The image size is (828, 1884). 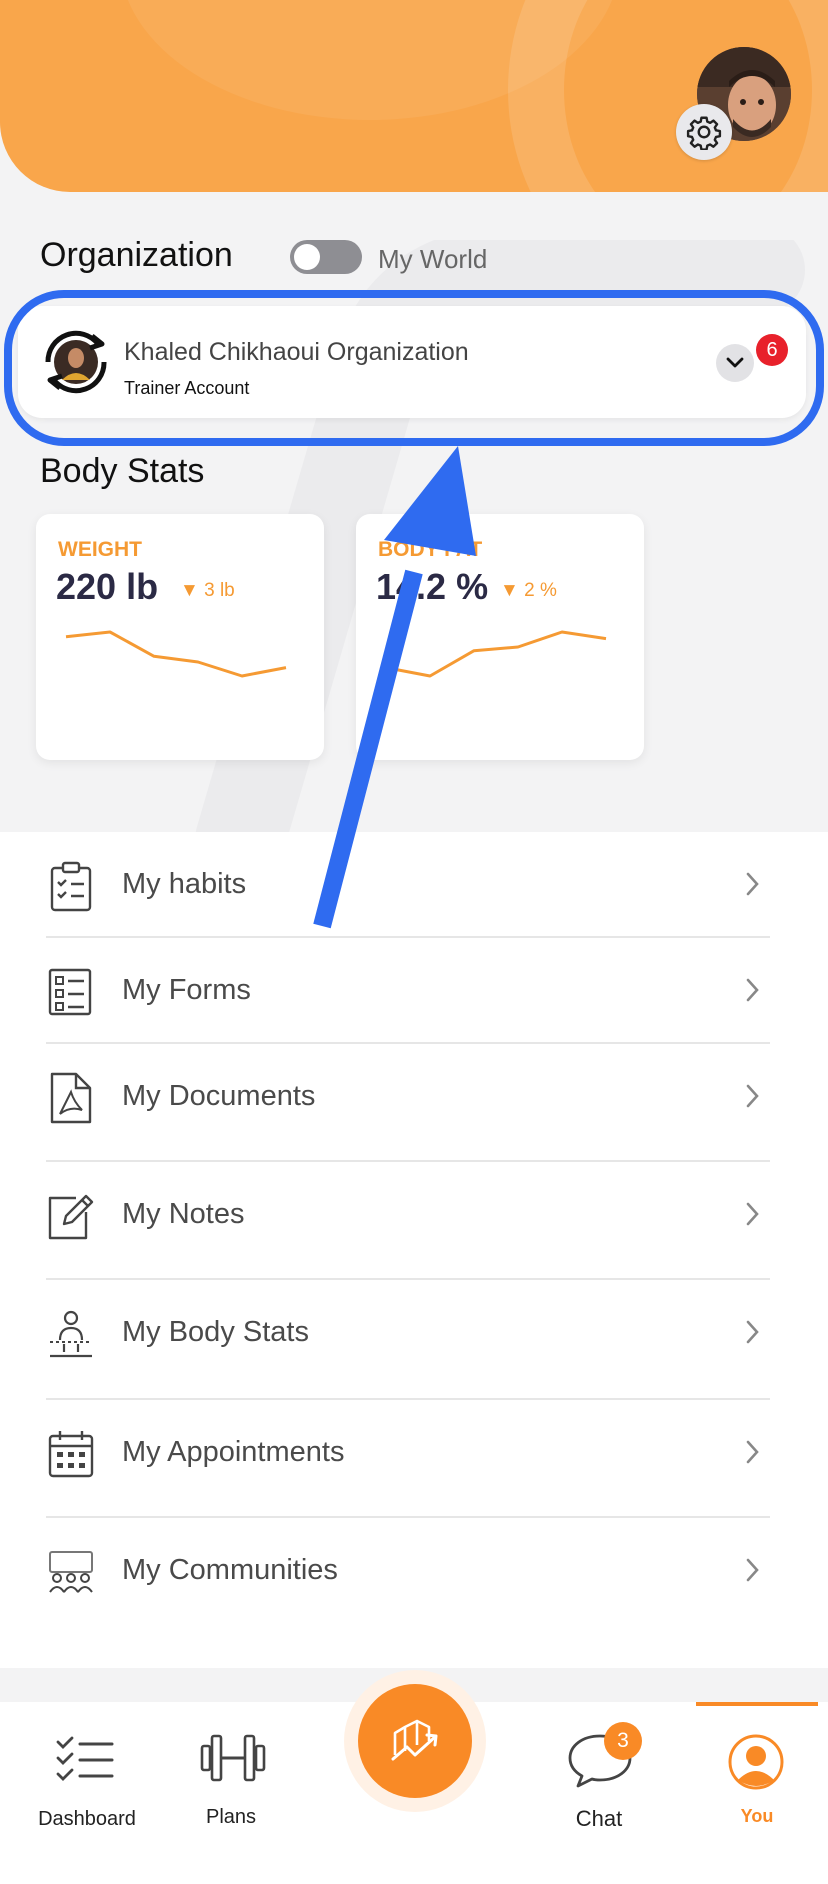 I want to click on center-action-inner, so click(x=415, y=1741).